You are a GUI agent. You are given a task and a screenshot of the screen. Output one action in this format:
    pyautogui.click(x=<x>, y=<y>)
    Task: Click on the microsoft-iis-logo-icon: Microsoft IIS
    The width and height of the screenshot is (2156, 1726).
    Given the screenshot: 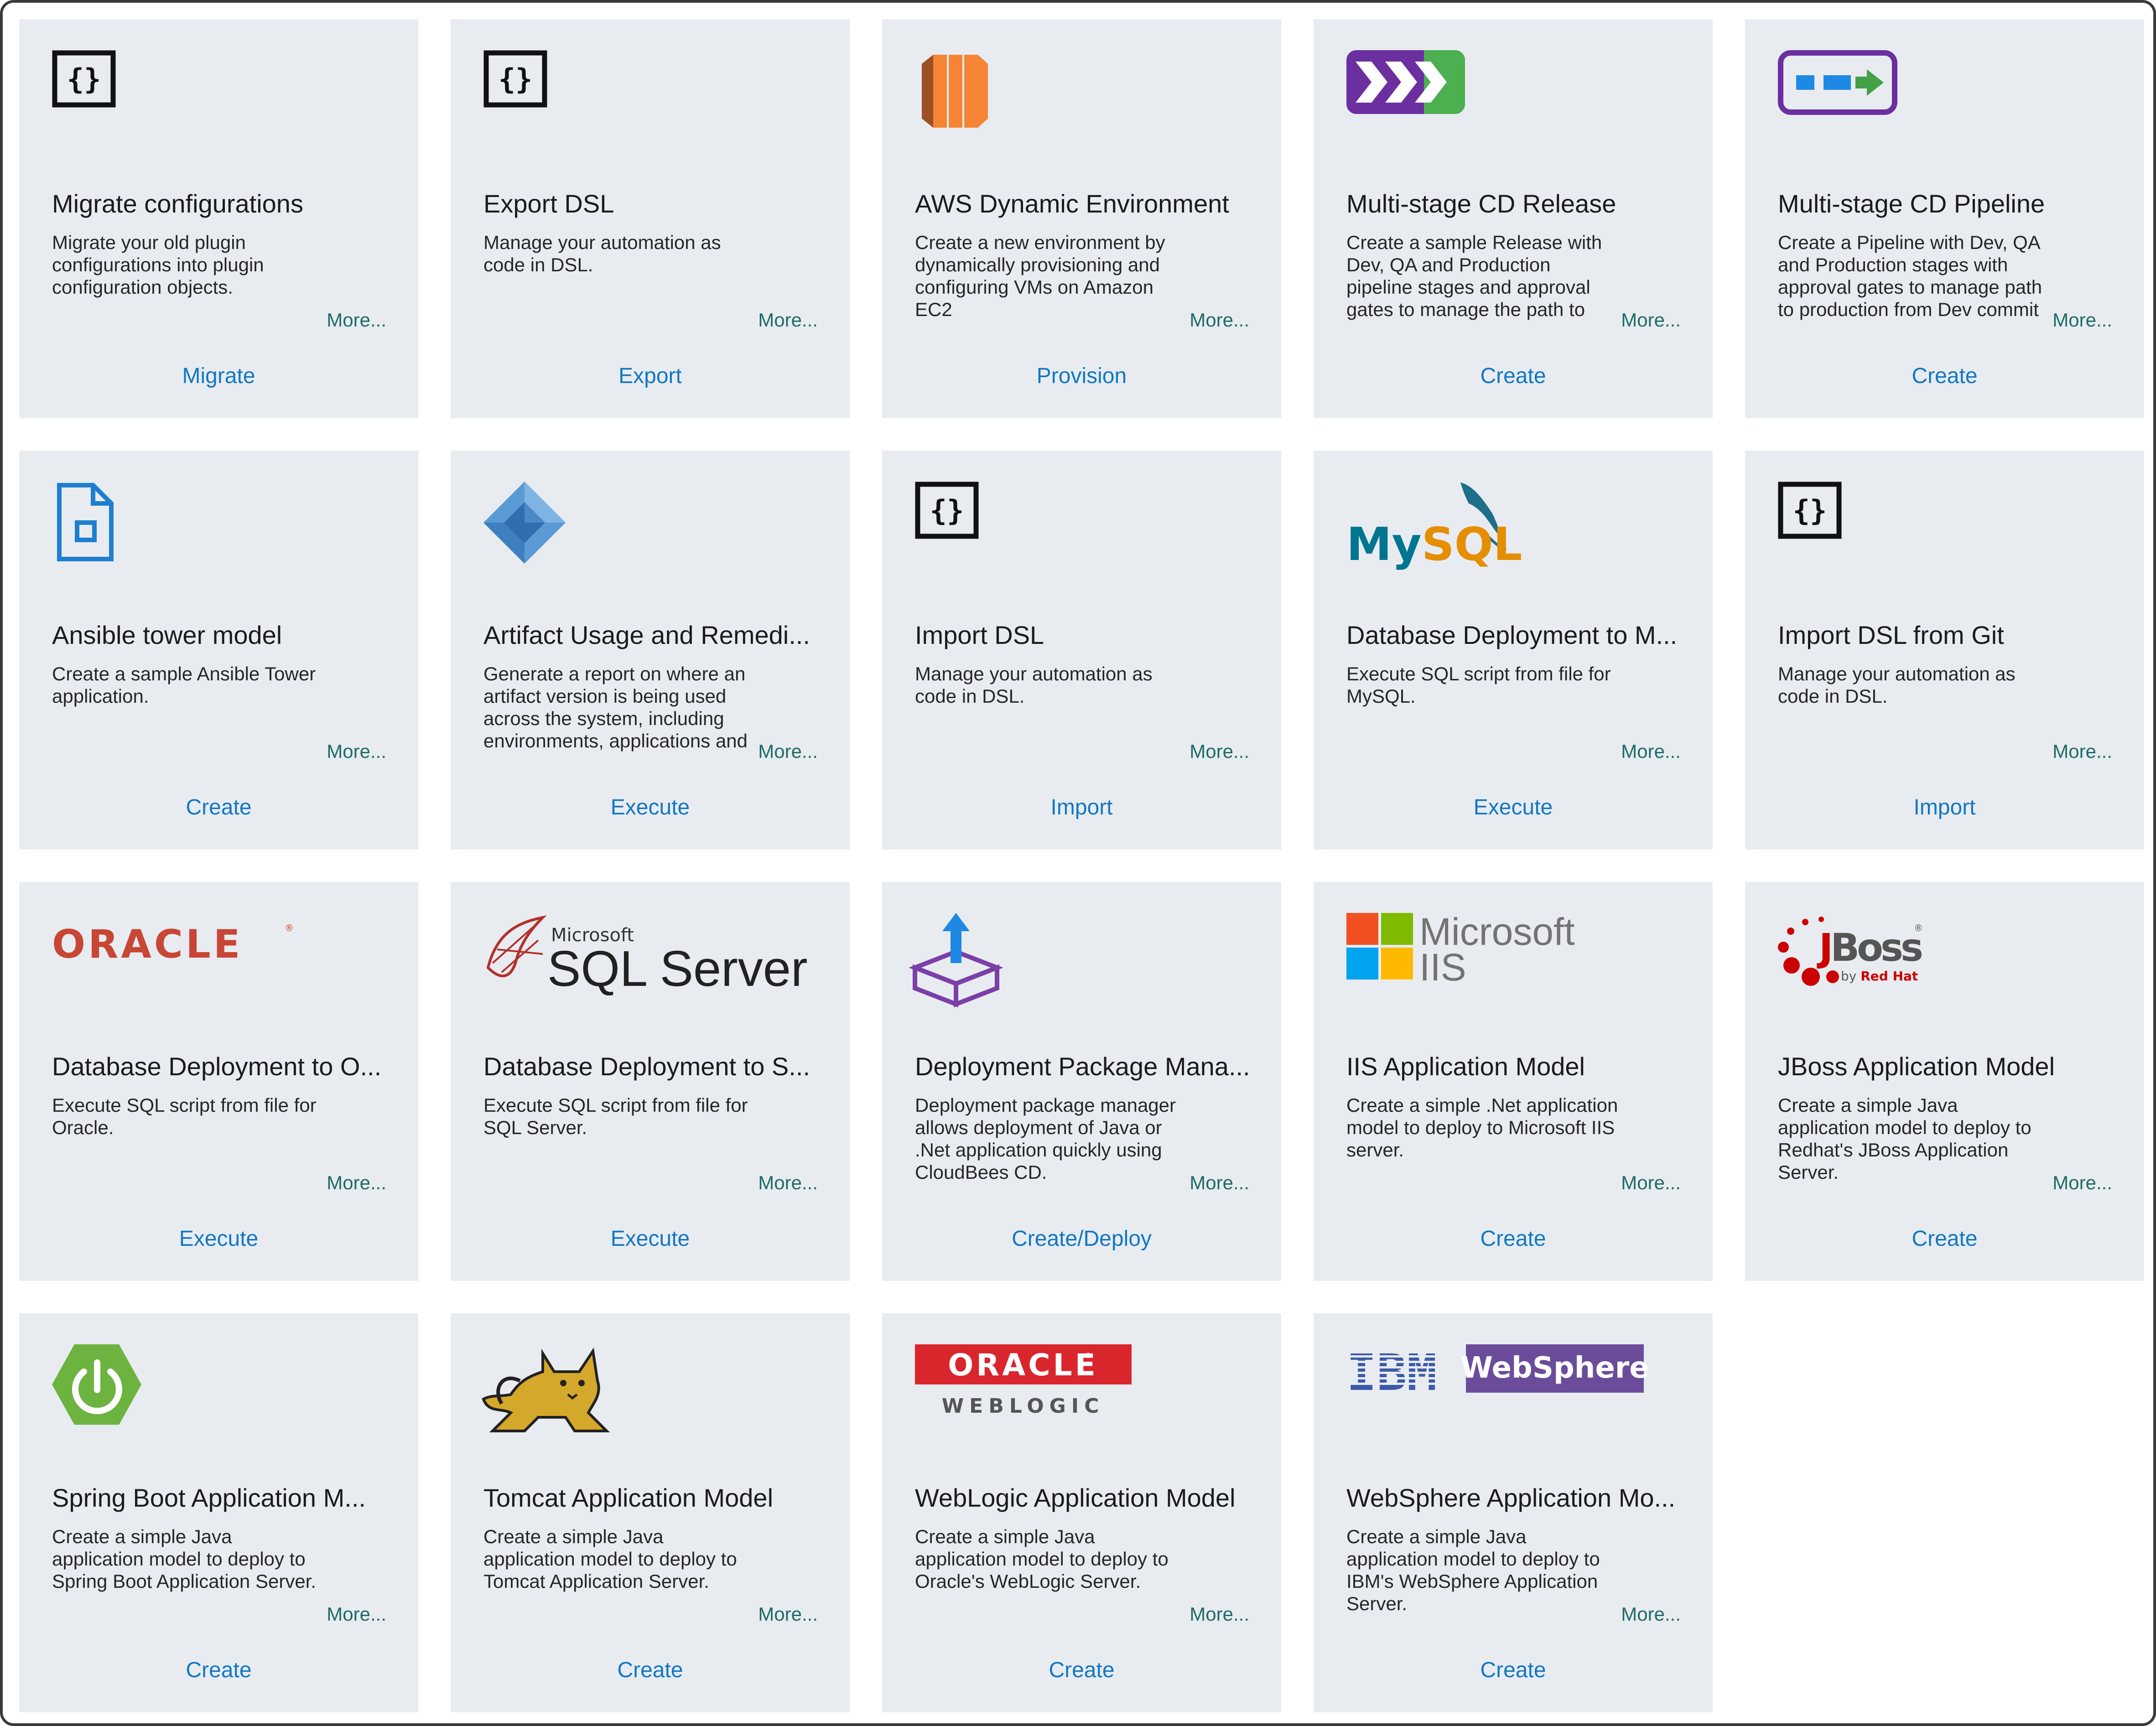 What is the action you would take?
    pyautogui.click(x=1483, y=952)
    